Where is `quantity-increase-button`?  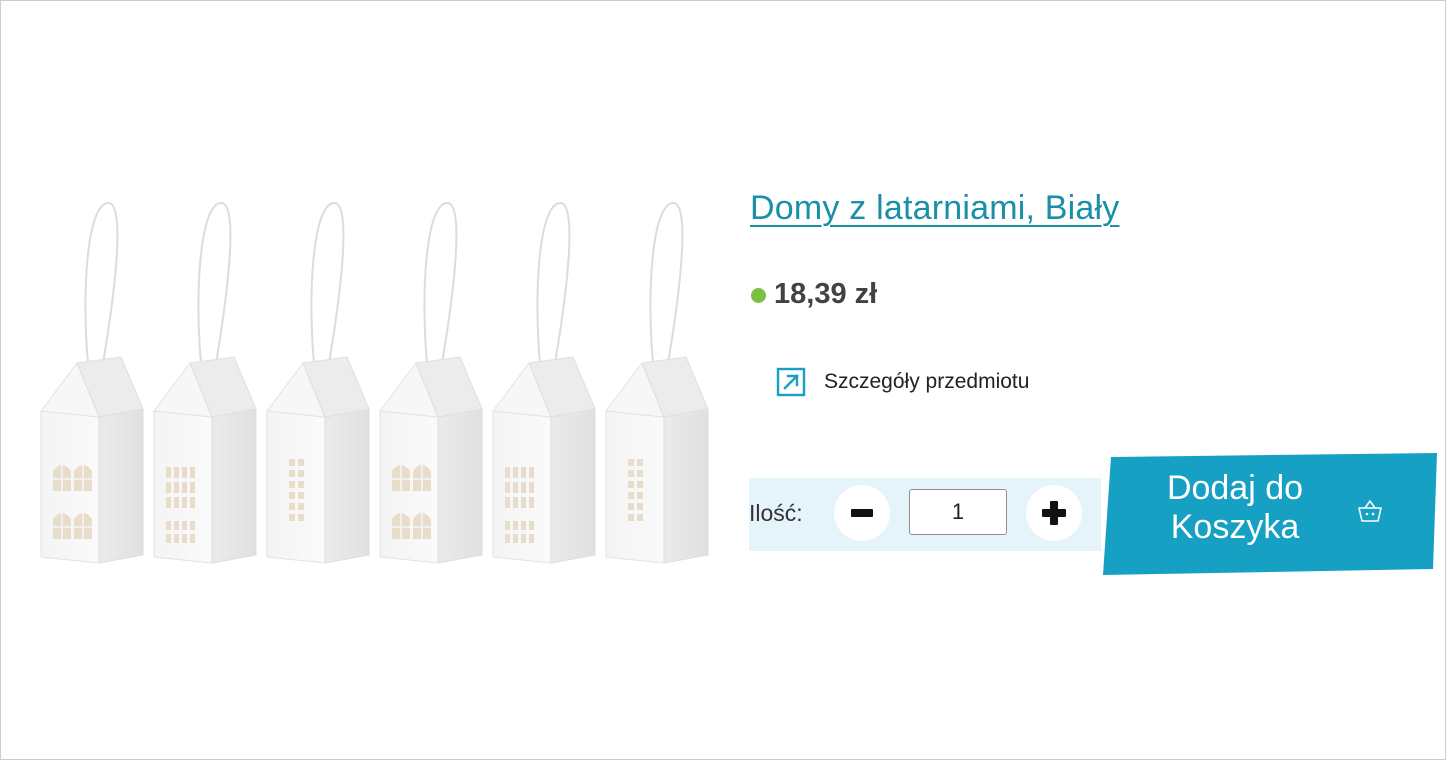
quantity-increase-button is located at coordinates (1054, 513).